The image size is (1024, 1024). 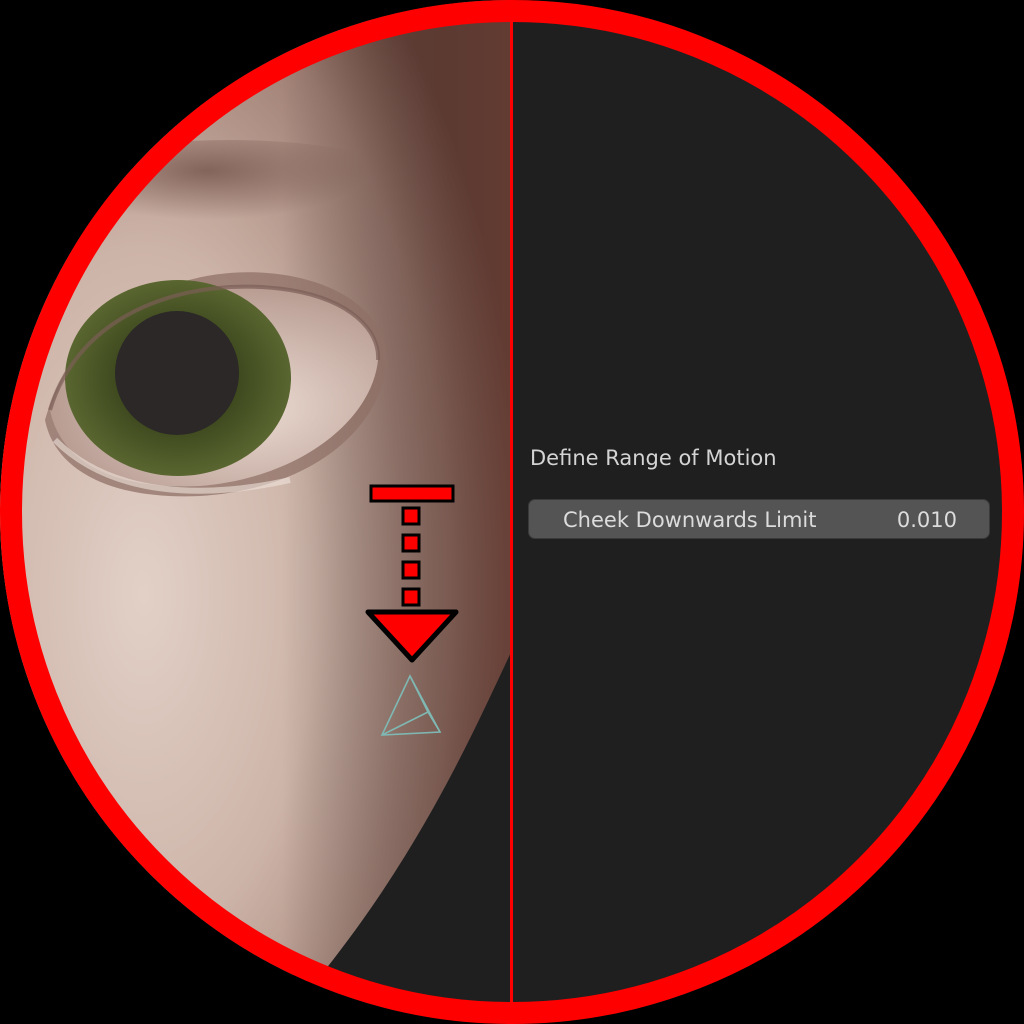 I want to click on slider-value: 0.010, so click(x=927, y=520).